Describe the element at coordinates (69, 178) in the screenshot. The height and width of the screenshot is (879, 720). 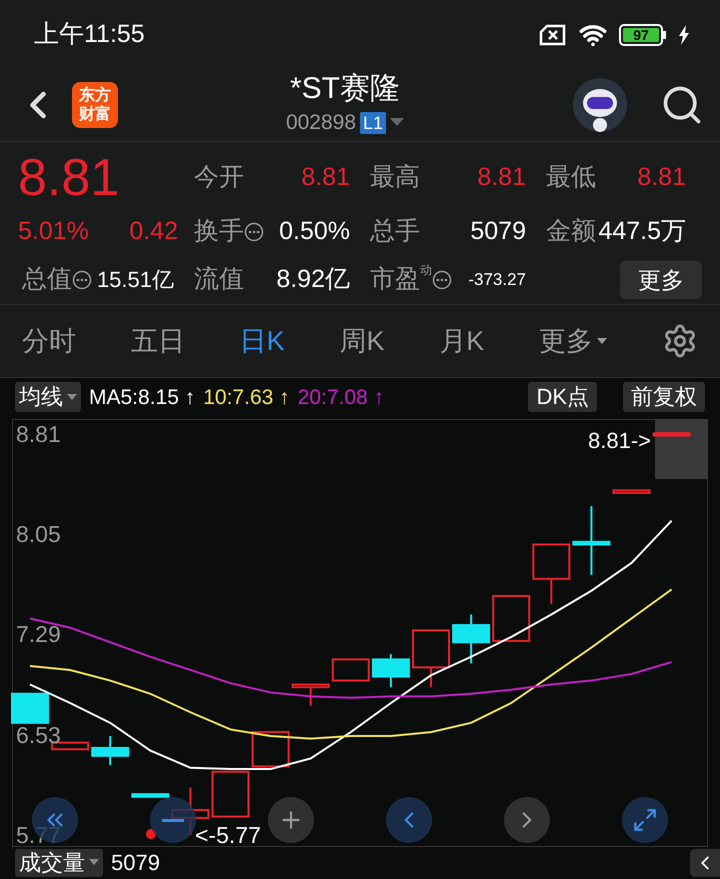
I see `current-price: 8.81` at that location.